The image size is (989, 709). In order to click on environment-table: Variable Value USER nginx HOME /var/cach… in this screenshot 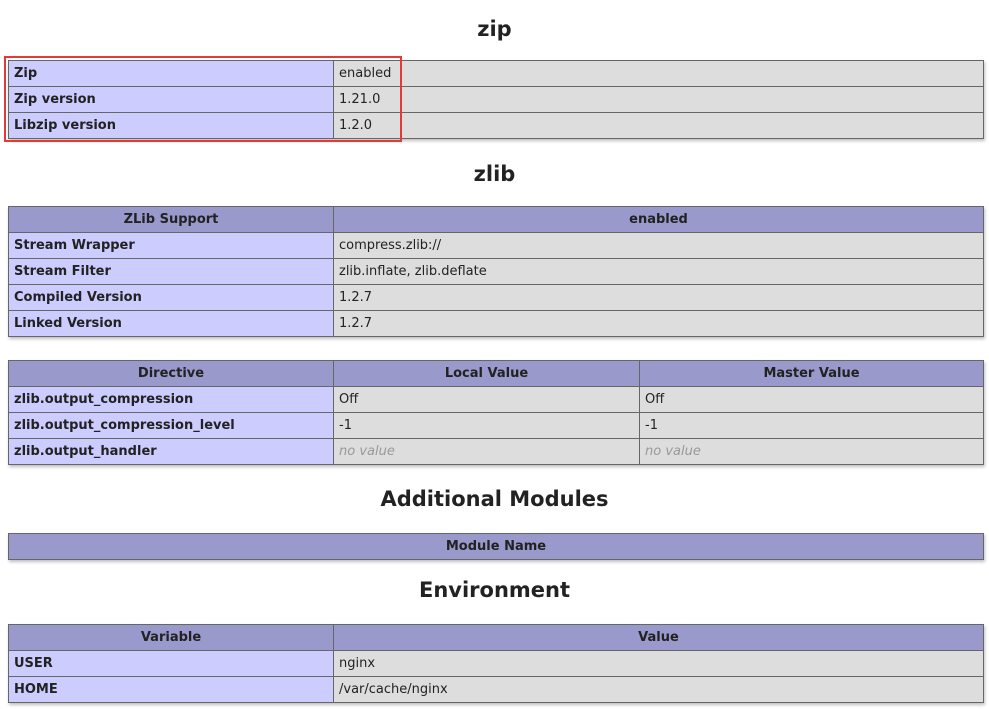, I will do `click(496, 663)`.